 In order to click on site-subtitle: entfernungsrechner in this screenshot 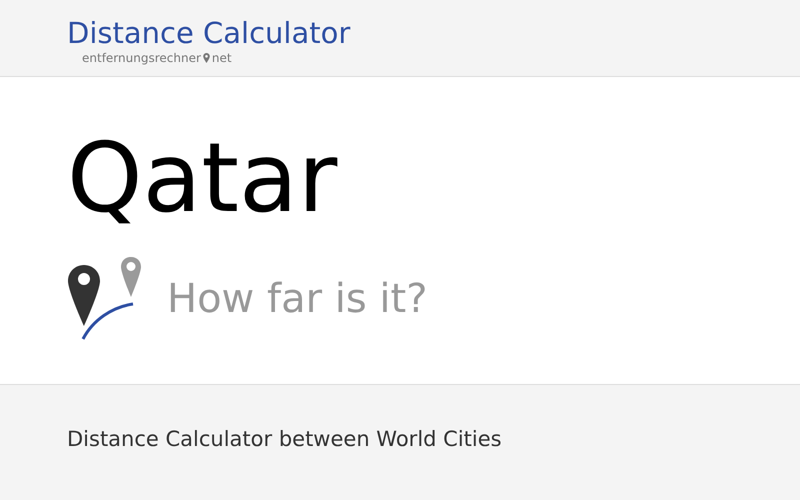, I will do `click(141, 58)`.